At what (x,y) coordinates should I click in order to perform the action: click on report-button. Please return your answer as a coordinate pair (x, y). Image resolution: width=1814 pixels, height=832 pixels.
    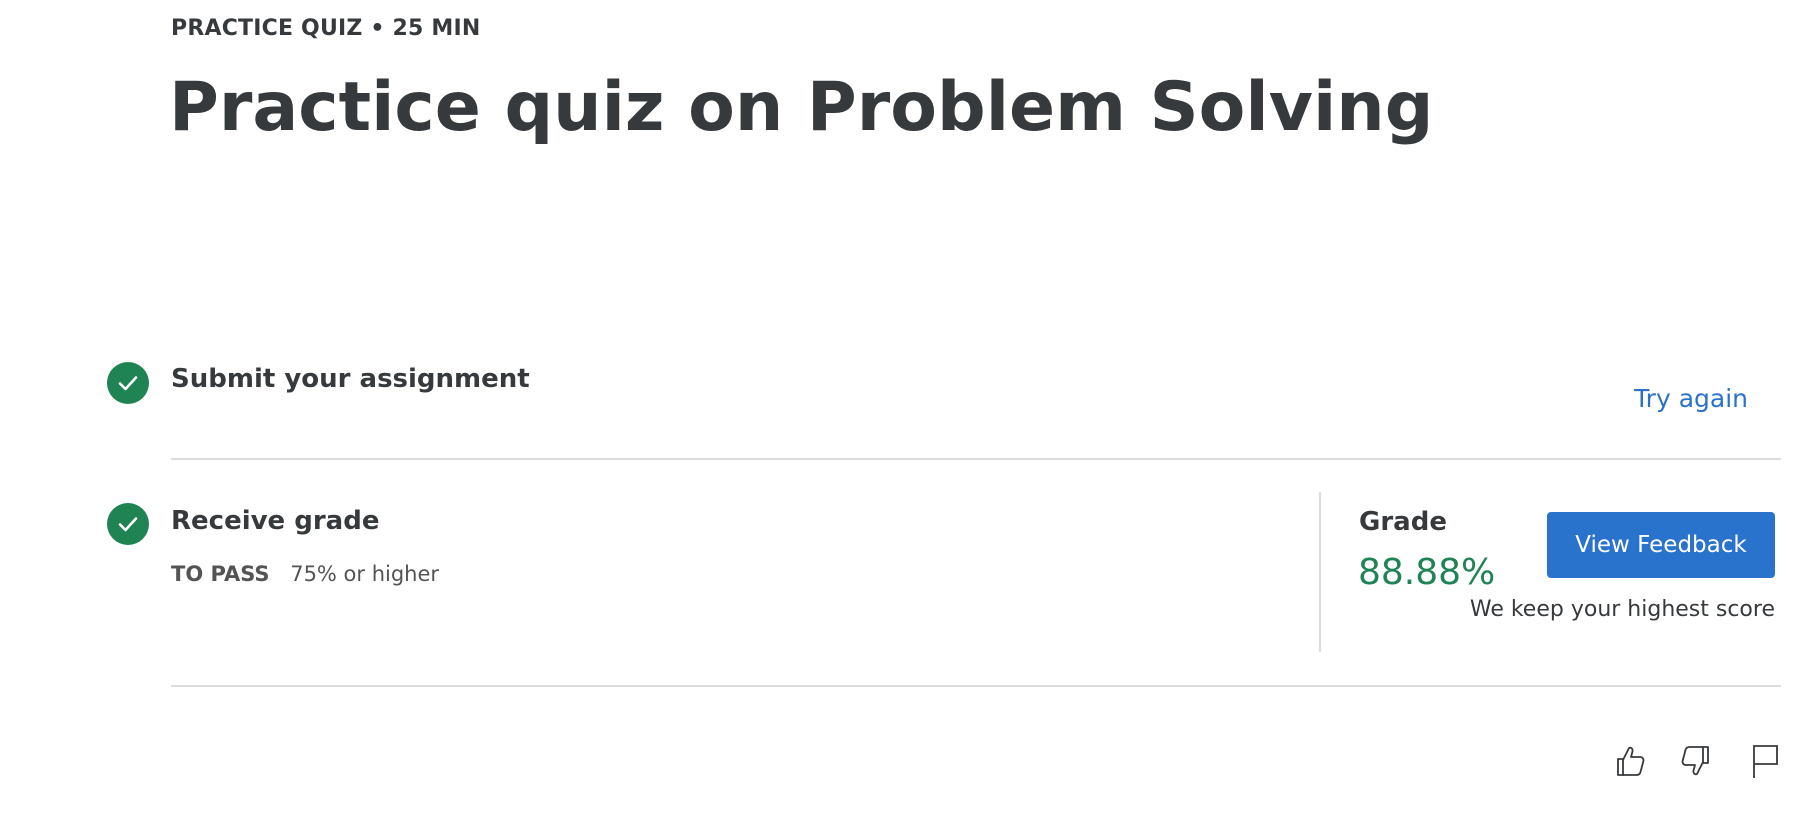
    Looking at the image, I should click on (1765, 761).